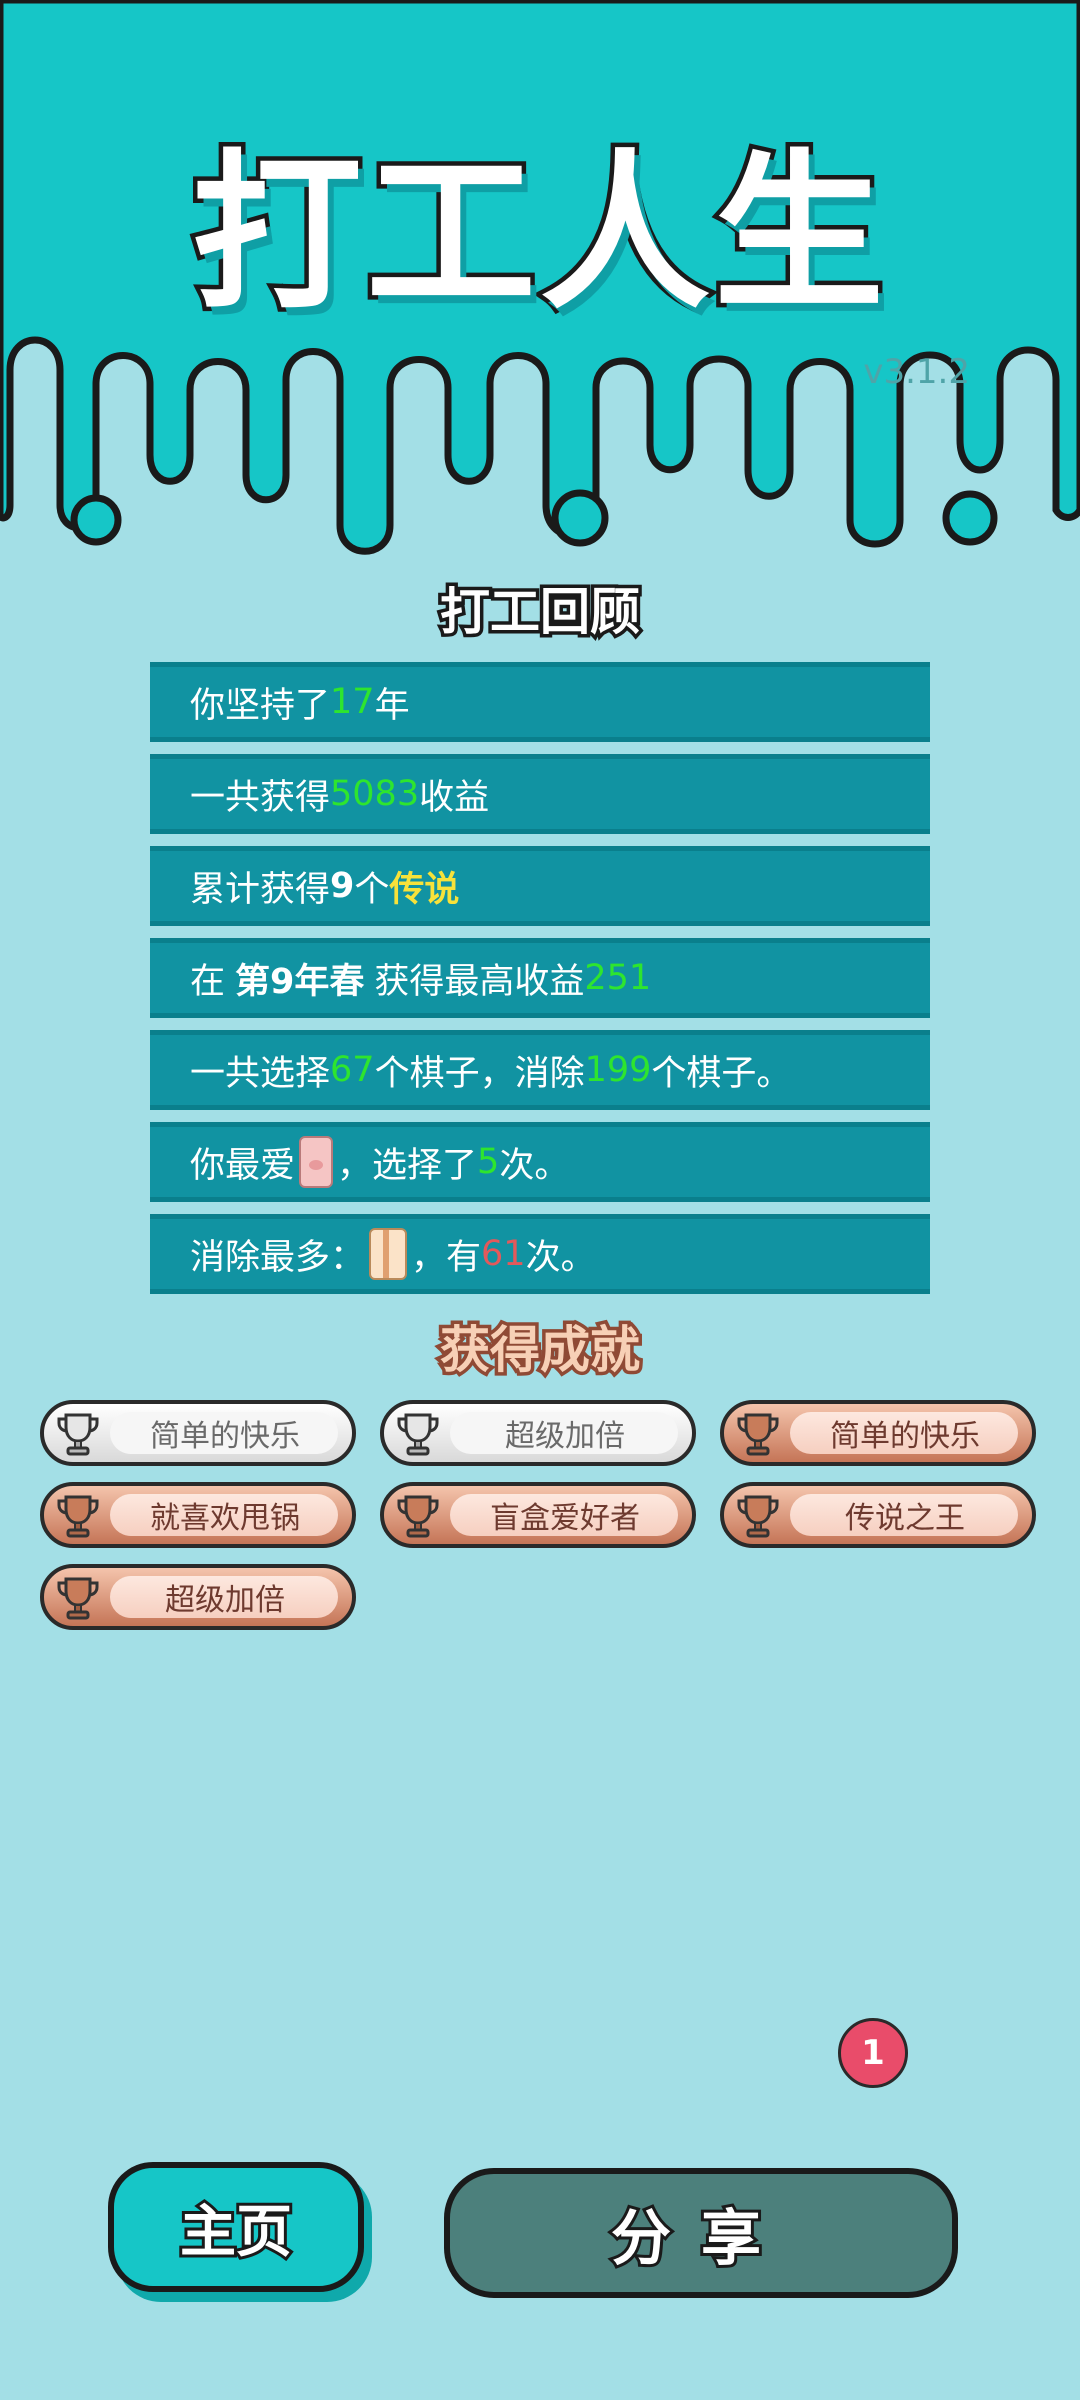 This screenshot has width=1080, height=2400. What do you see at coordinates (342, 886) in the screenshot?
I see `legend-count: 9` at bounding box center [342, 886].